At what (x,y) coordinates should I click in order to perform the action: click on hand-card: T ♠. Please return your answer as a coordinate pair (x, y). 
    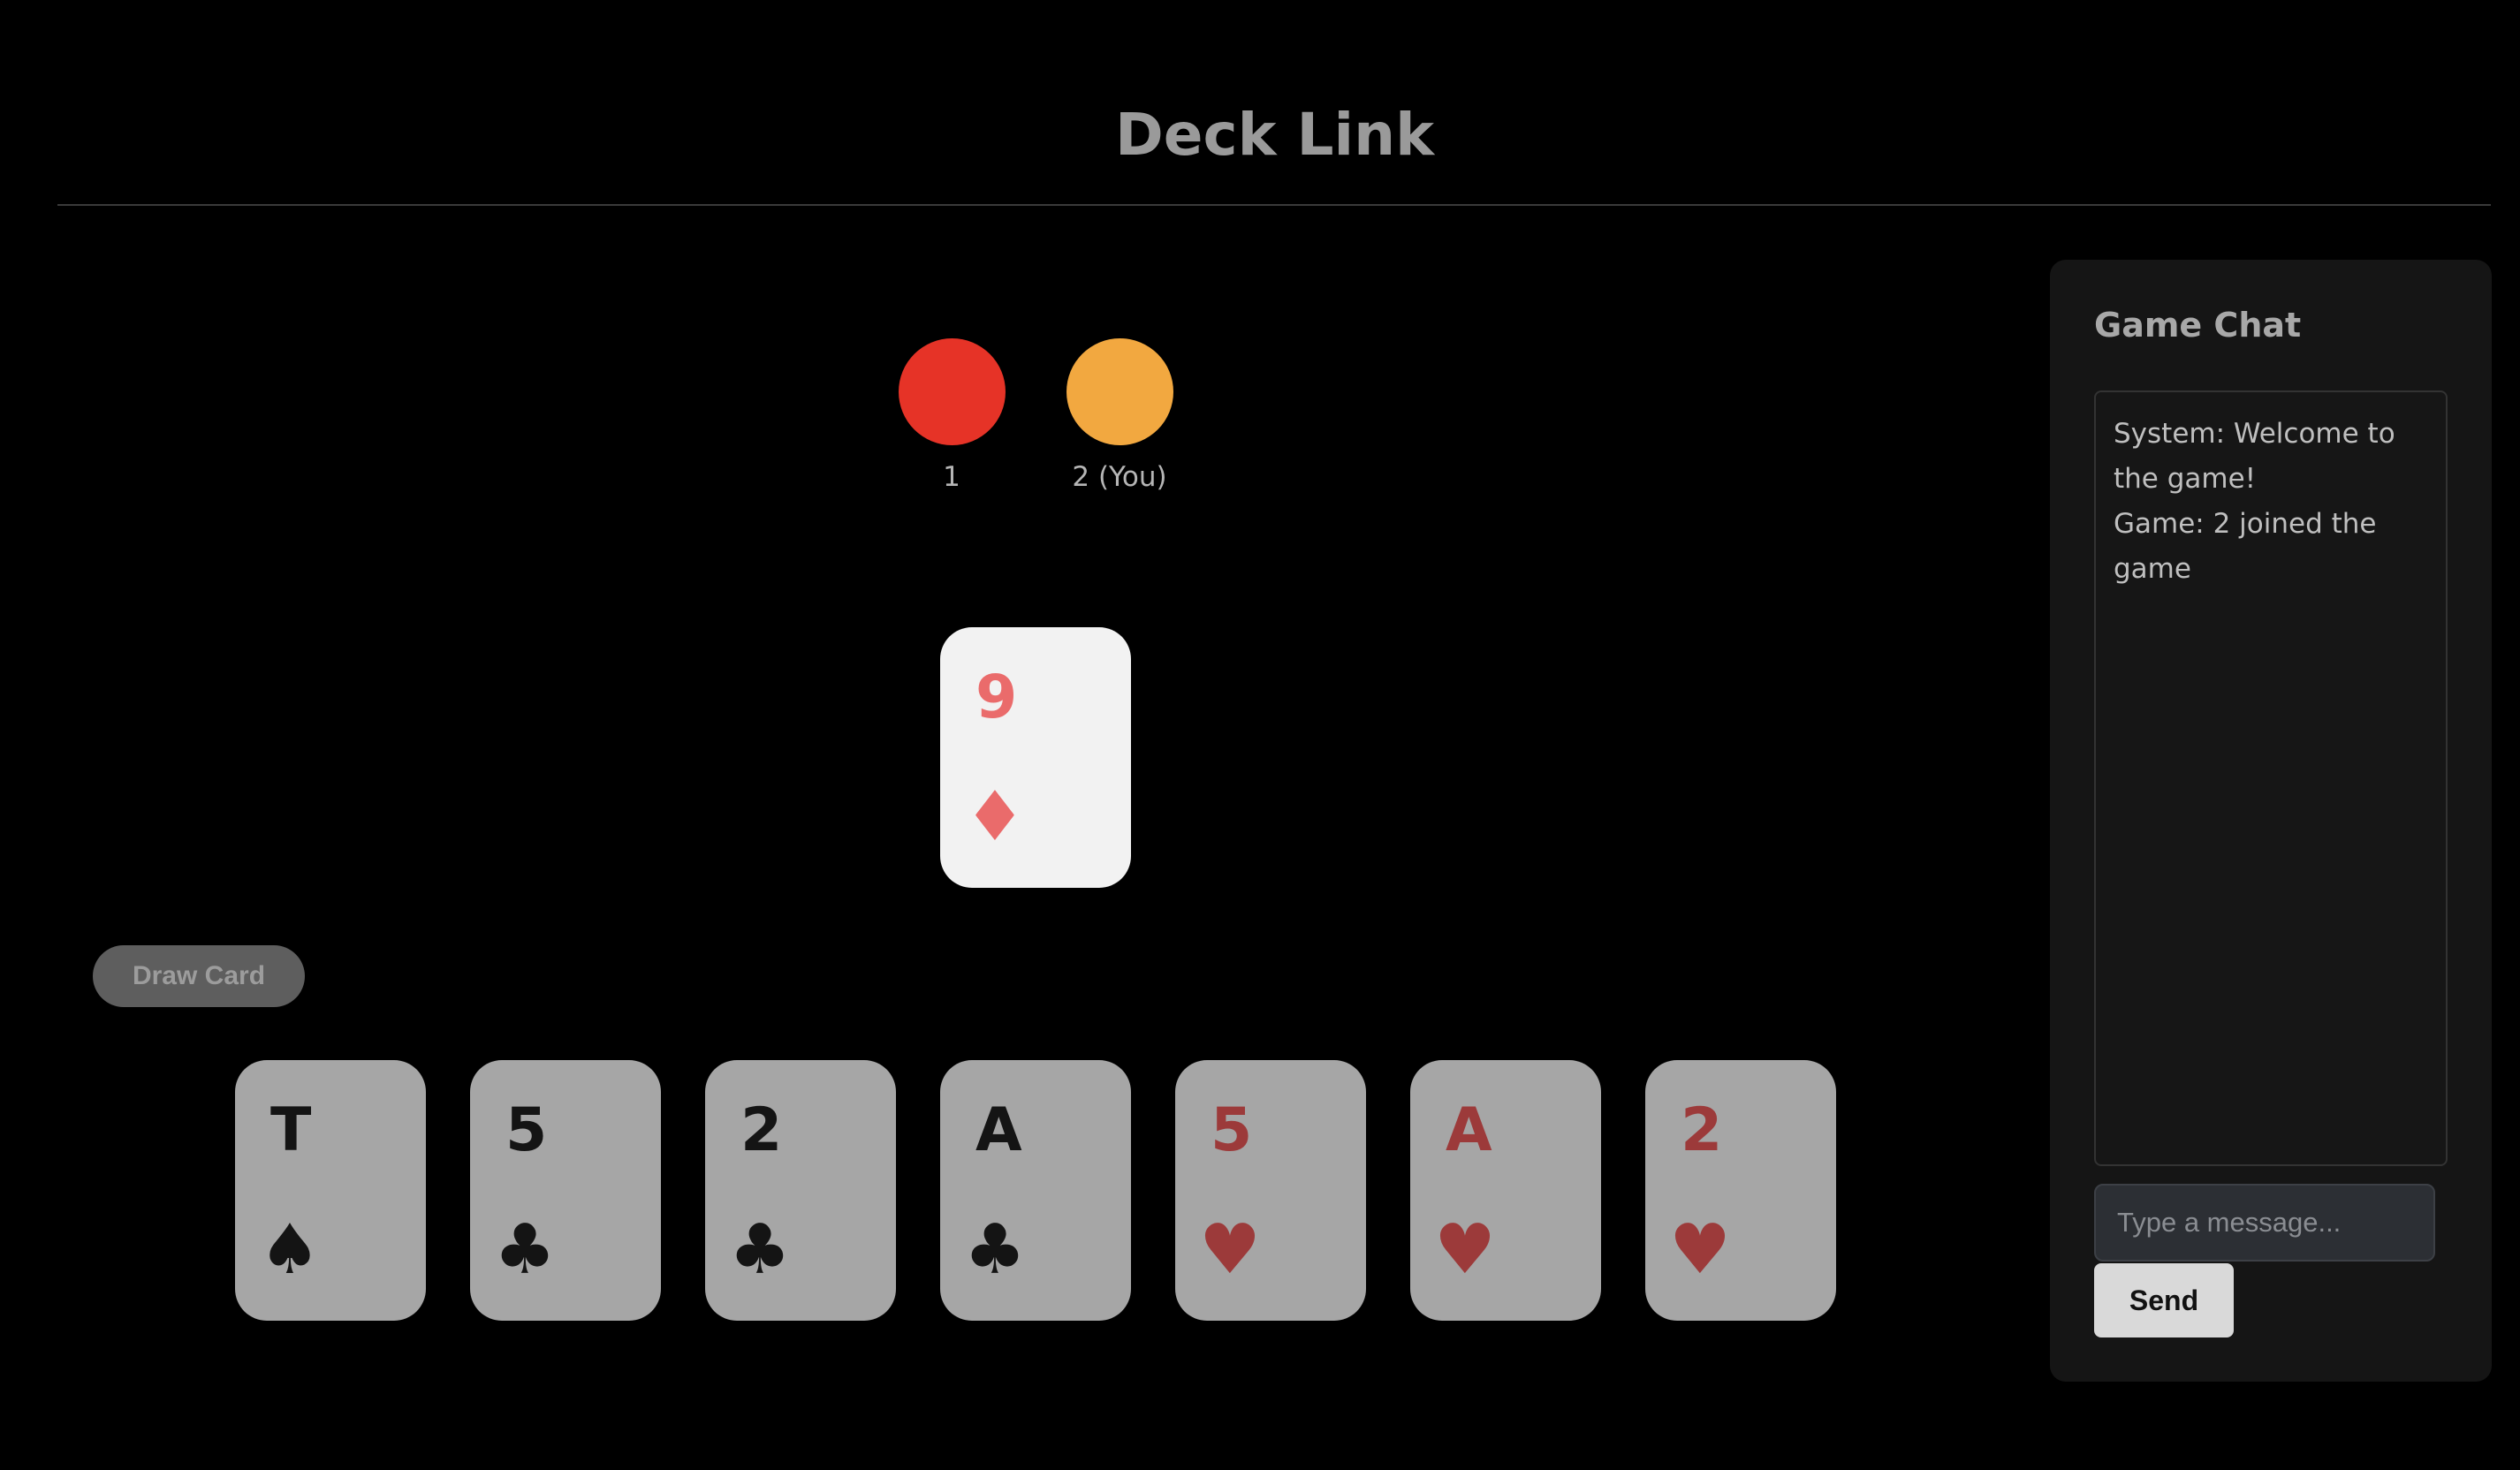
    Looking at the image, I should click on (330, 1191).